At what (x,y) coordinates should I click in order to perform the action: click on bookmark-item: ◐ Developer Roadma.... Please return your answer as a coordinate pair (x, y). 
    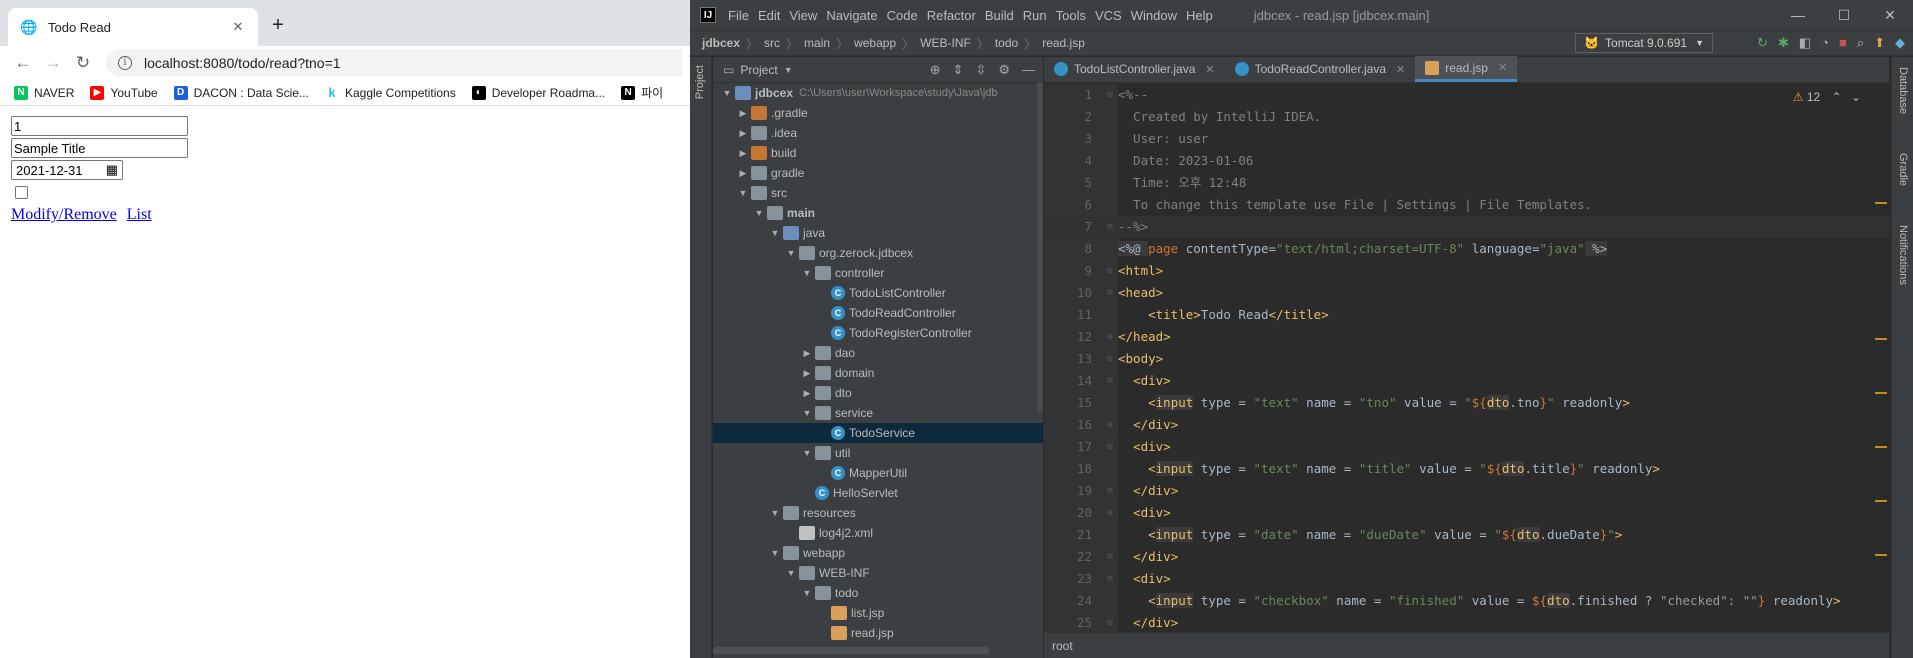
    Looking at the image, I should click on (538, 92).